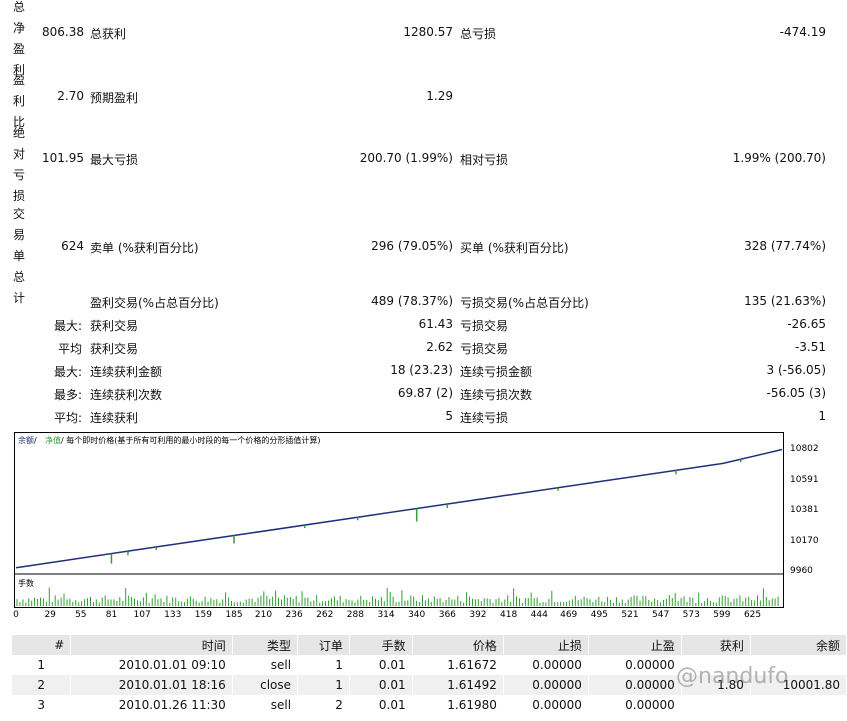 The image size is (847, 721). I want to click on stat-value: 135 (21.63%), so click(785, 301).